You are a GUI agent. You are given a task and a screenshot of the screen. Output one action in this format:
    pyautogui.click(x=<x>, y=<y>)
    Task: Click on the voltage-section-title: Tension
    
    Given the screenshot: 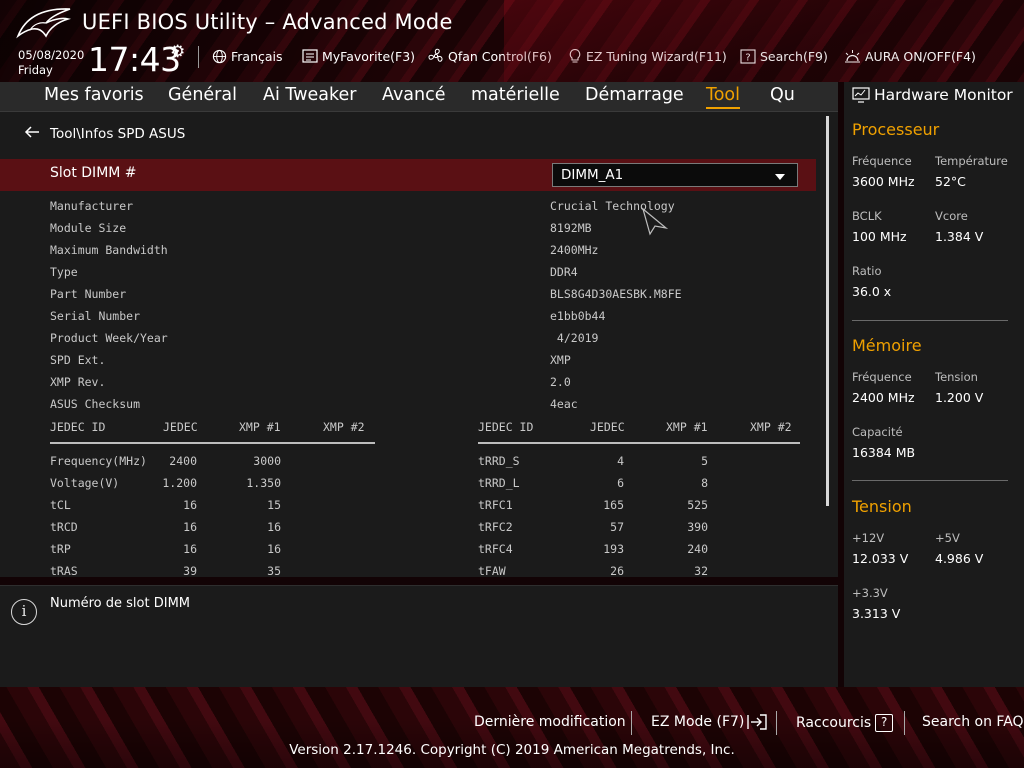 What is the action you would take?
    pyautogui.click(x=882, y=506)
    